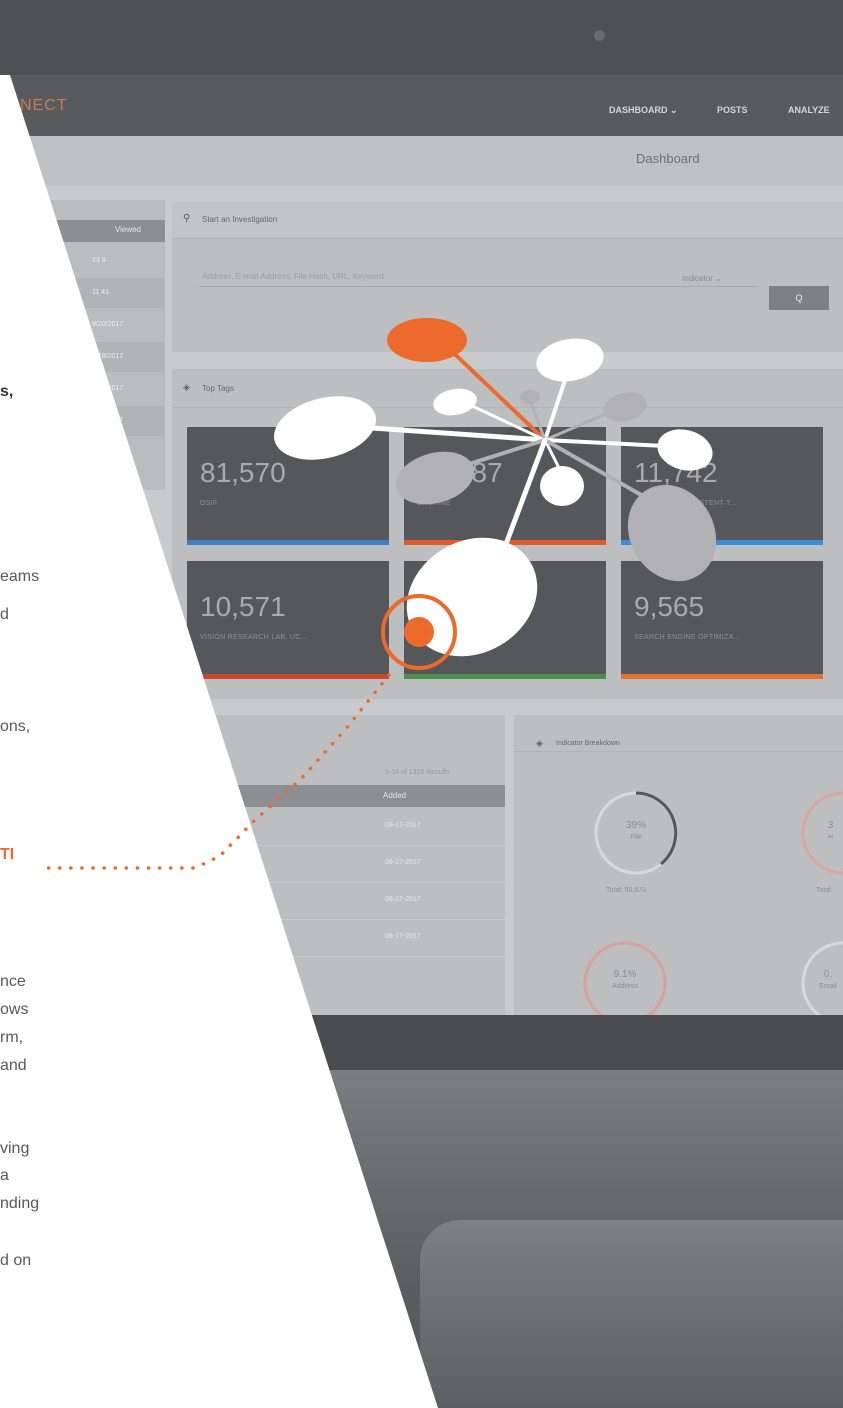 The width and height of the screenshot is (843, 1408). Describe the element at coordinates (427, 340) in the screenshot. I see `node-orange` at that location.